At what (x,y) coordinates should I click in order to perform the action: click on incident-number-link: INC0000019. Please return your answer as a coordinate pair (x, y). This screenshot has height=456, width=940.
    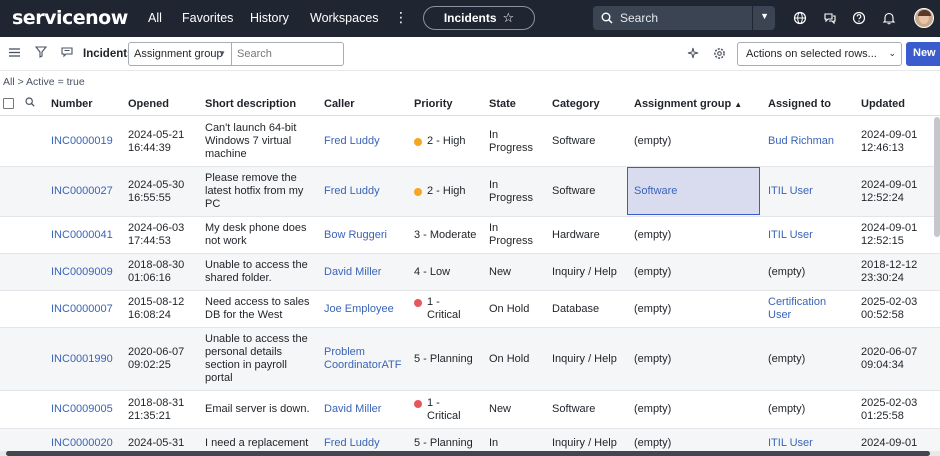
    Looking at the image, I should click on (88, 141).